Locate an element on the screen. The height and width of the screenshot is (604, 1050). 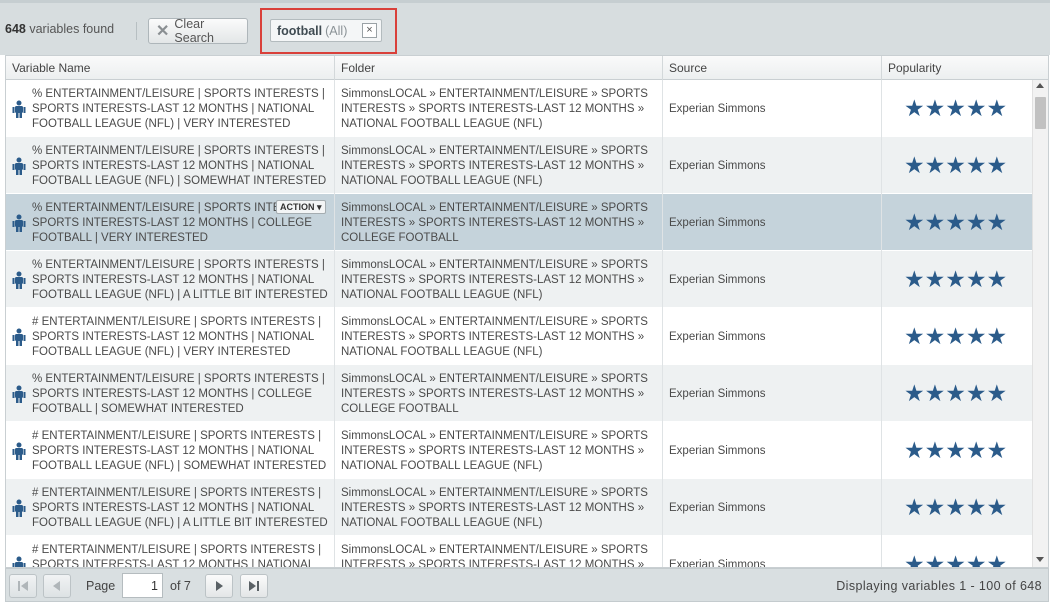
paging-status-text: Displaying variables 1 - 100 of 648 is located at coordinates (939, 586).